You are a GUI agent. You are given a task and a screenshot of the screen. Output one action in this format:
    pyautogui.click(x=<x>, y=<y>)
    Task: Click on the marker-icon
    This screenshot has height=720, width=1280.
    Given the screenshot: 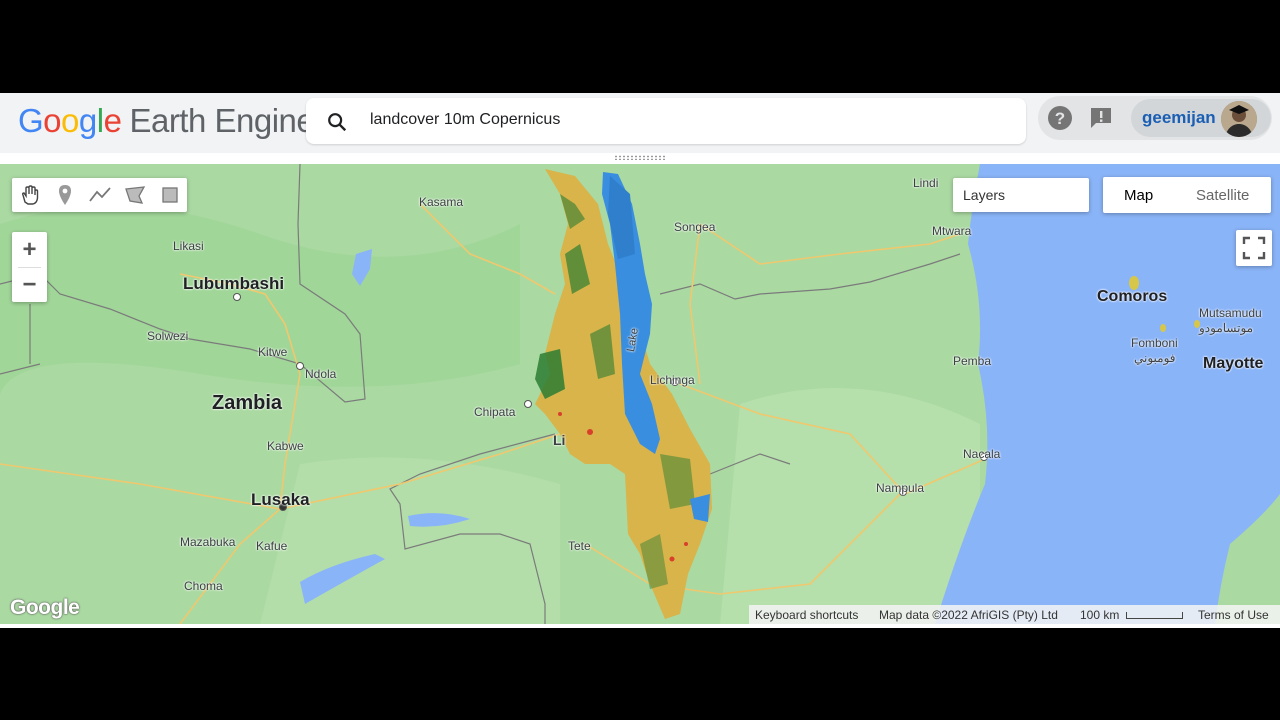 What is the action you would take?
    pyautogui.click(x=65, y=195)
    